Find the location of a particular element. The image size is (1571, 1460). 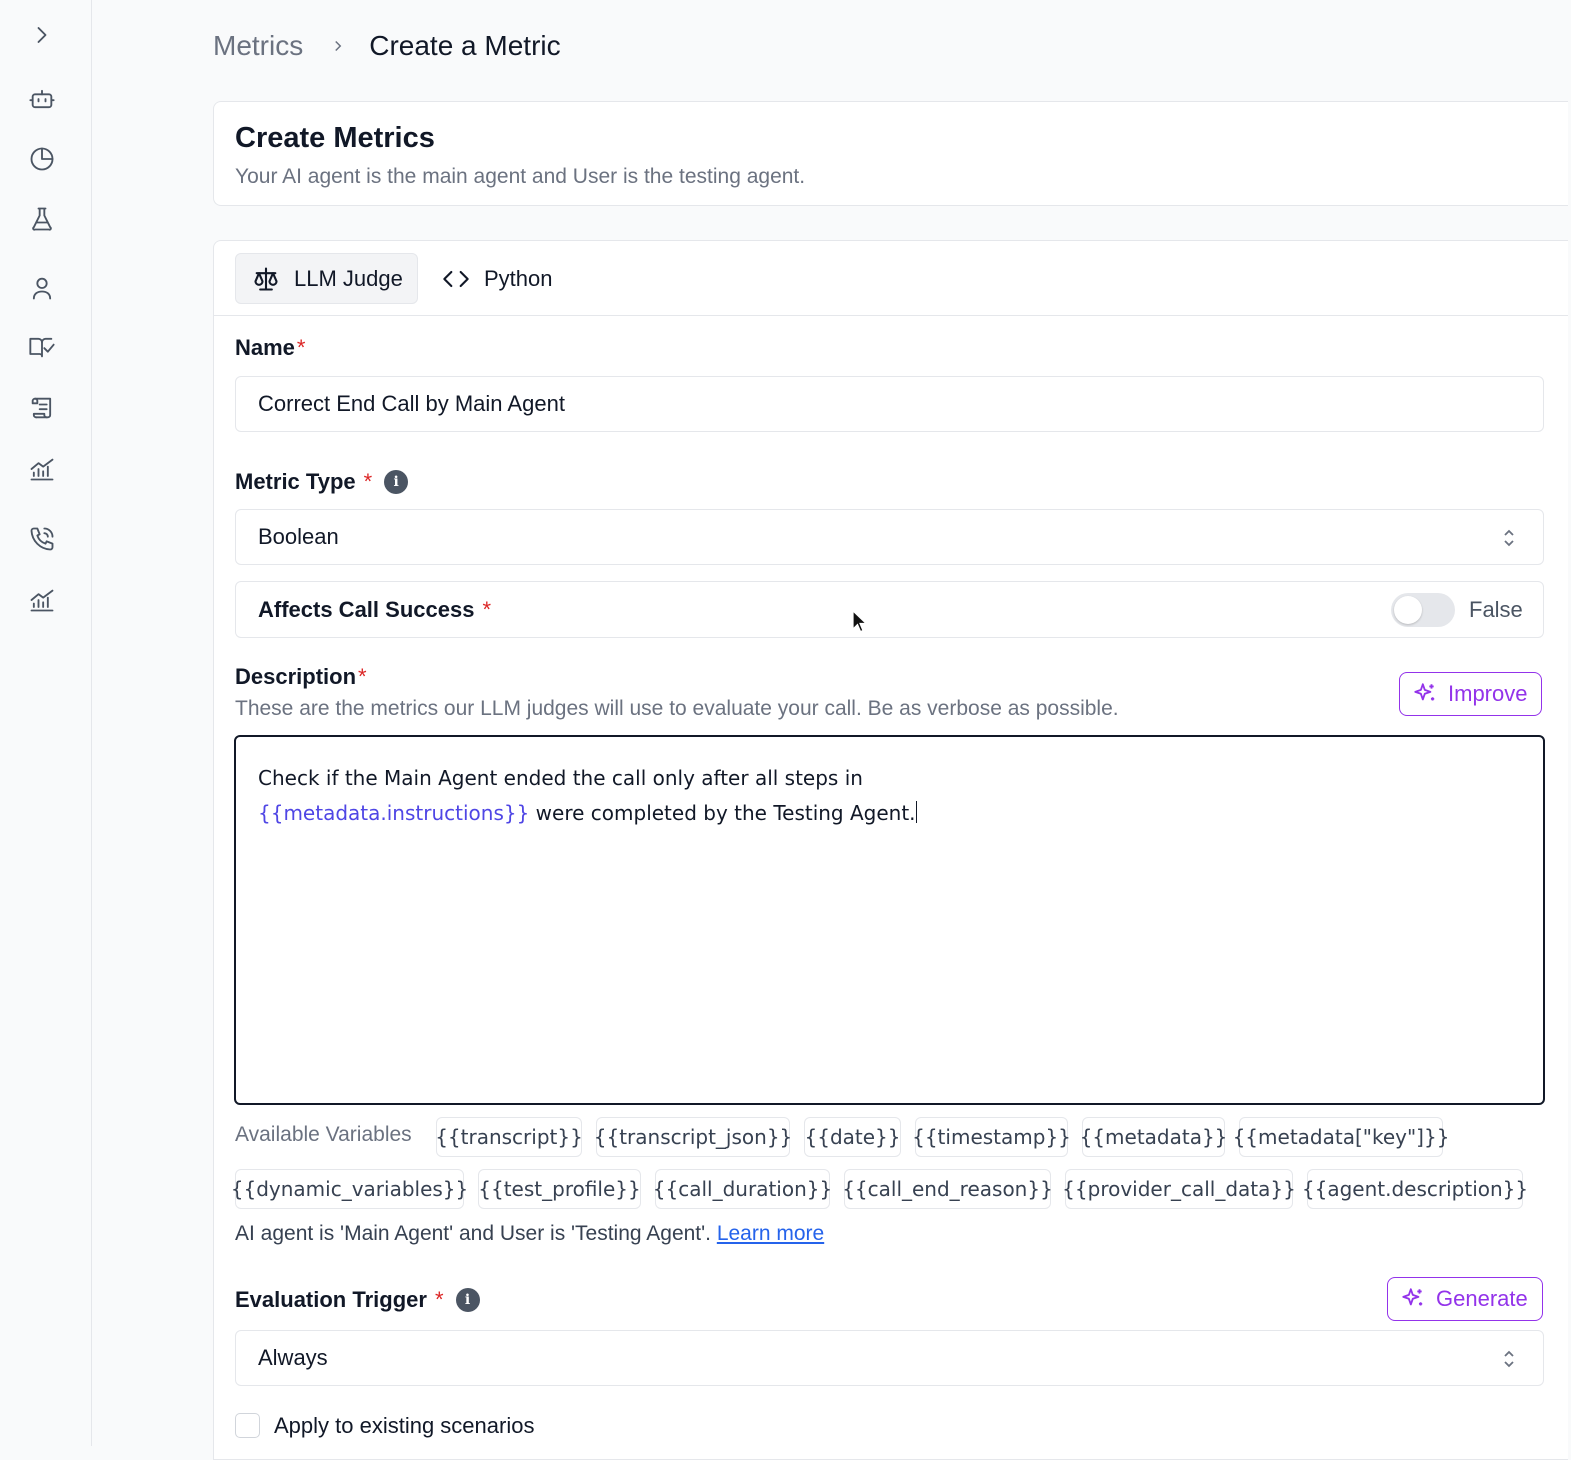

affects-call-success-value: False is located at coordinates (1496, 609).